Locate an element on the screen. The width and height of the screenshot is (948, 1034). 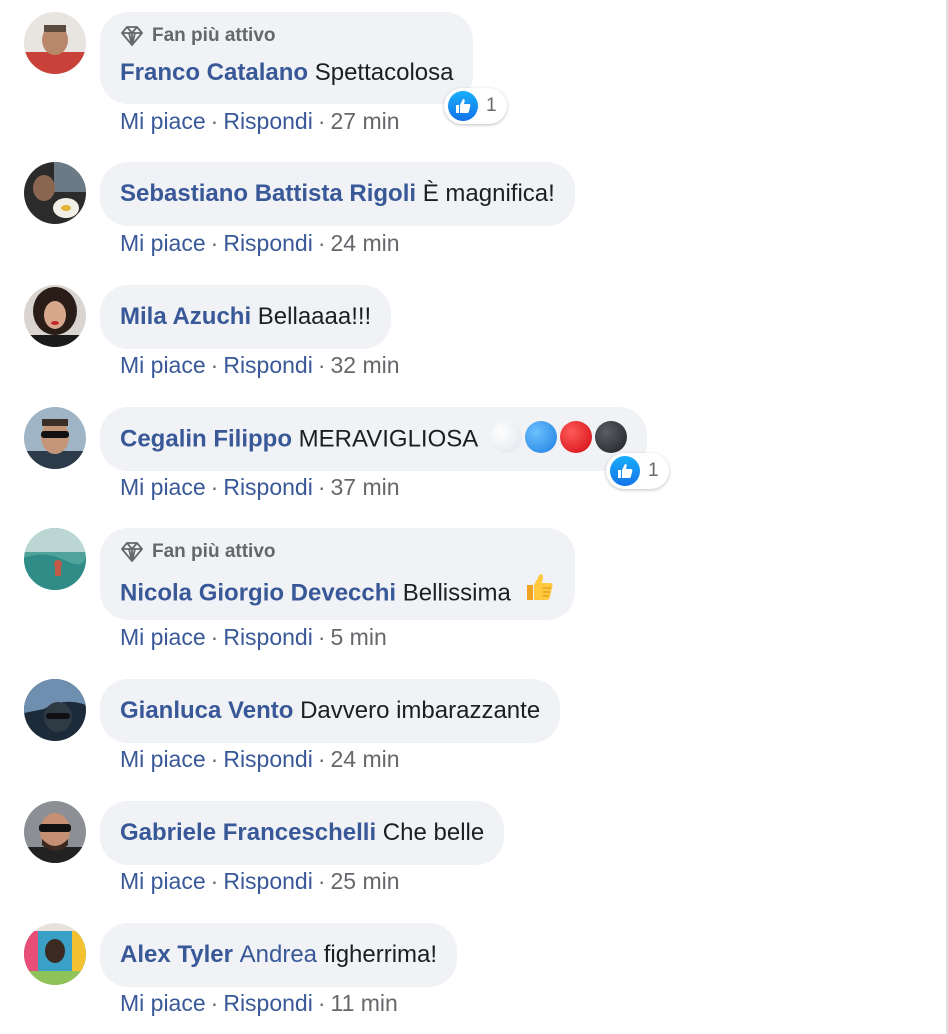
comment-actions: Mi piace · Rispondi · 5 min is located at coordinates (253, 637).